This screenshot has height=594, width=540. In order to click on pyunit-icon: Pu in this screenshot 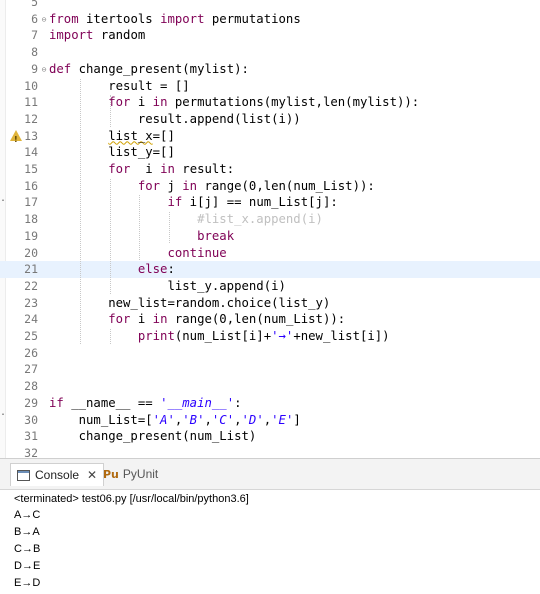, I will do `click(111, 474)`.